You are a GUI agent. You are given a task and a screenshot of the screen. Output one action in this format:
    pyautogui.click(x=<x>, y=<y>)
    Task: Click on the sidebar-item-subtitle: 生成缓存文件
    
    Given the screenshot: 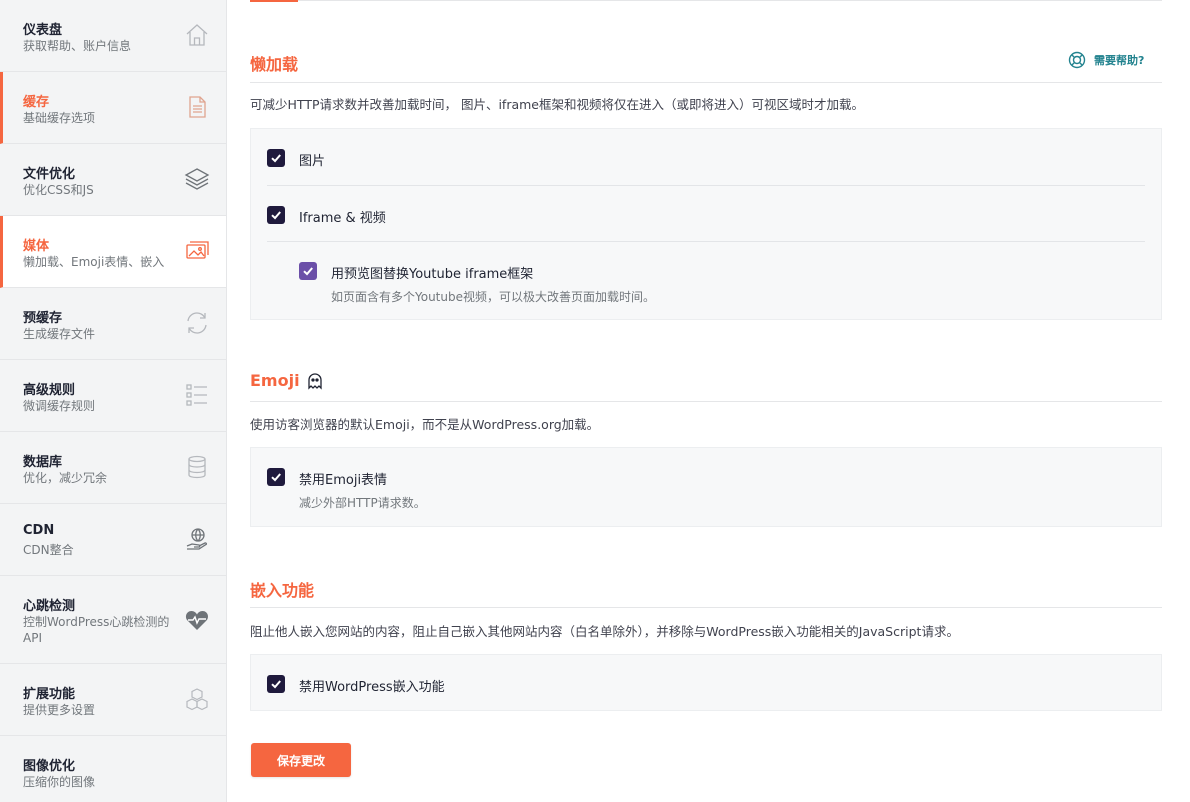 What is the action you would take?
    pyautogui.click(x=59, y=334)
    